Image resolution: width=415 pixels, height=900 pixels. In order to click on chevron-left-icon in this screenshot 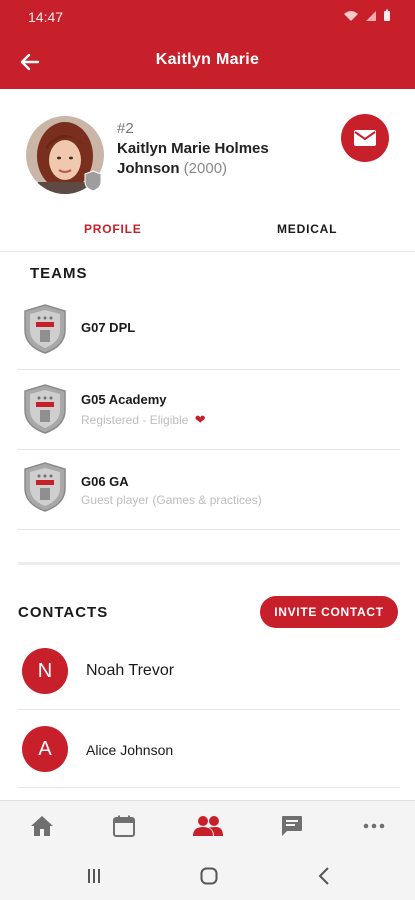, I will do `click(323, 876)`.